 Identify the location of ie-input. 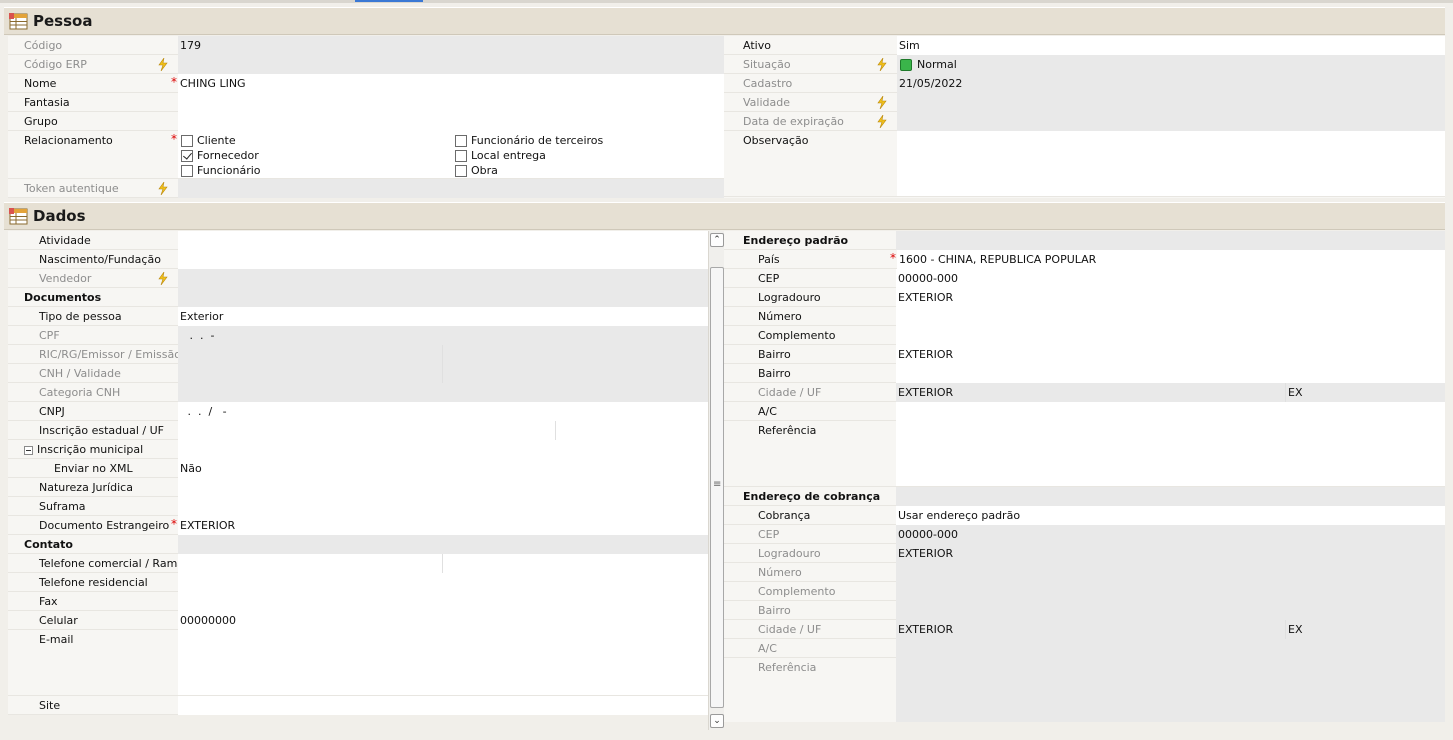
(367, 430).